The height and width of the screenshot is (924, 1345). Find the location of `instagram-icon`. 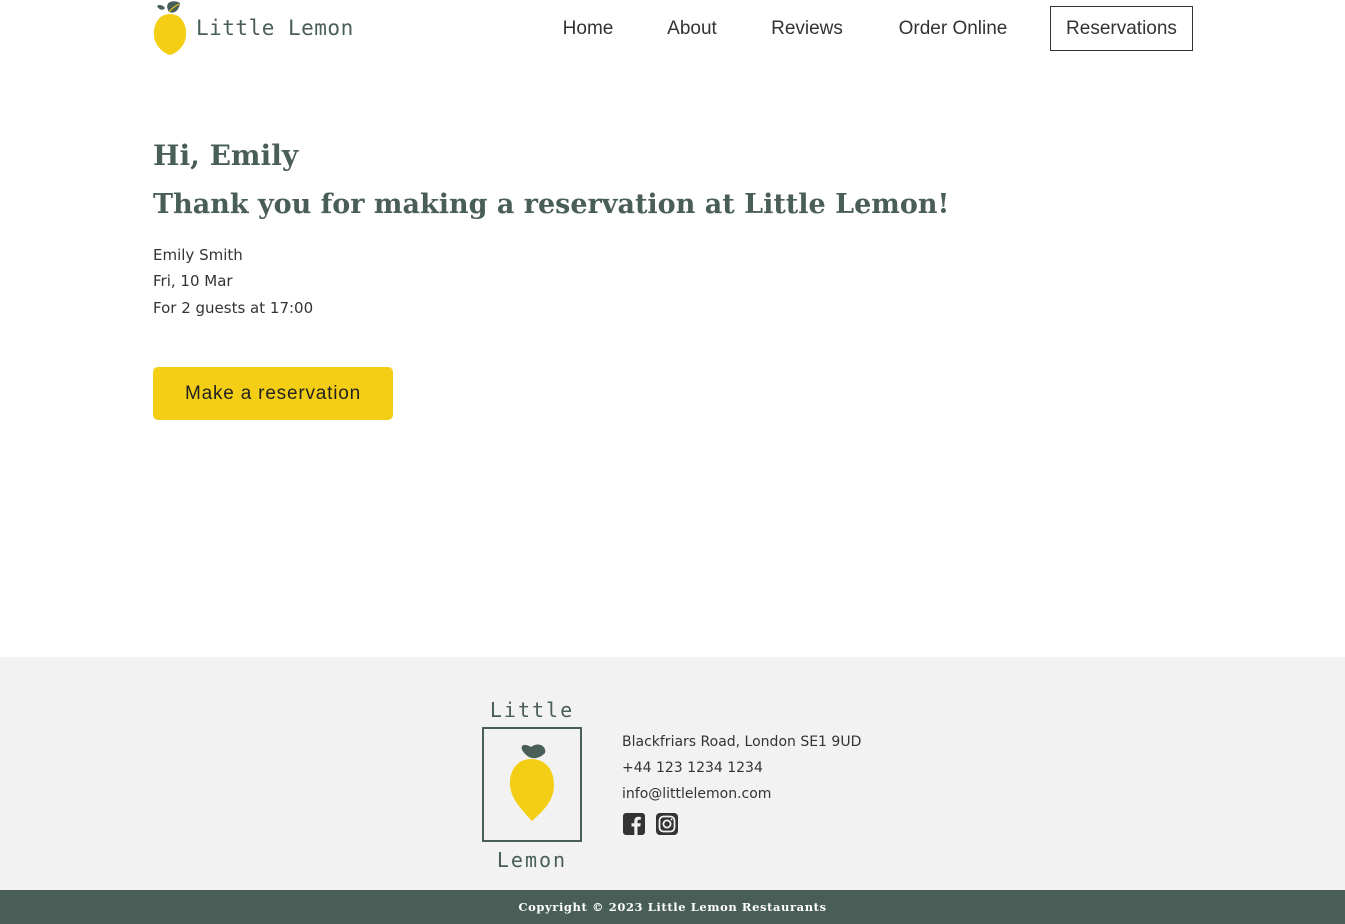

instagram-icon is located at coordinates (667, 824).